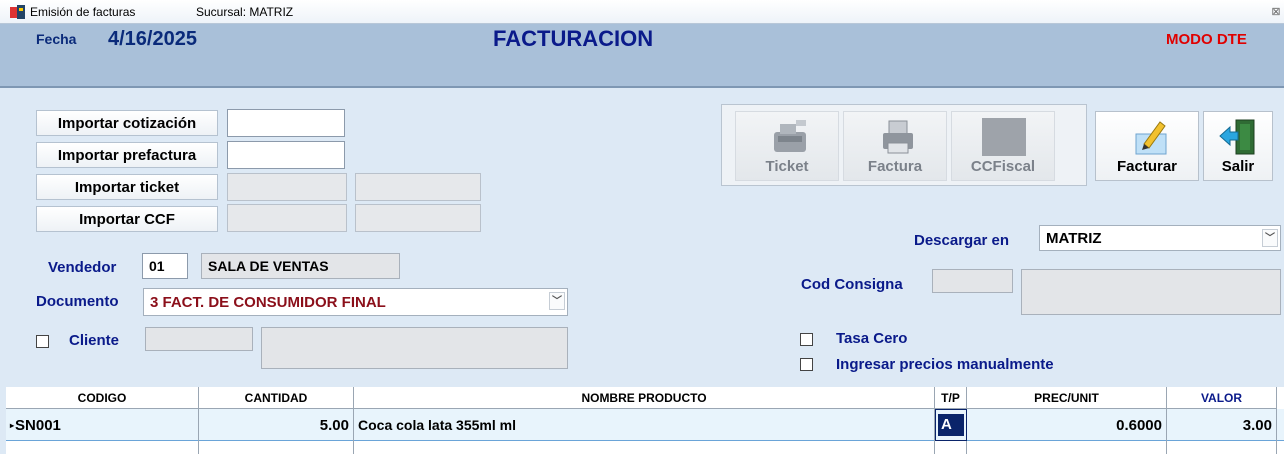 Image resolution: width=1284 pixels, height=454 pixels. I want to click on page-title: FACTURACION, so click(573, 38).